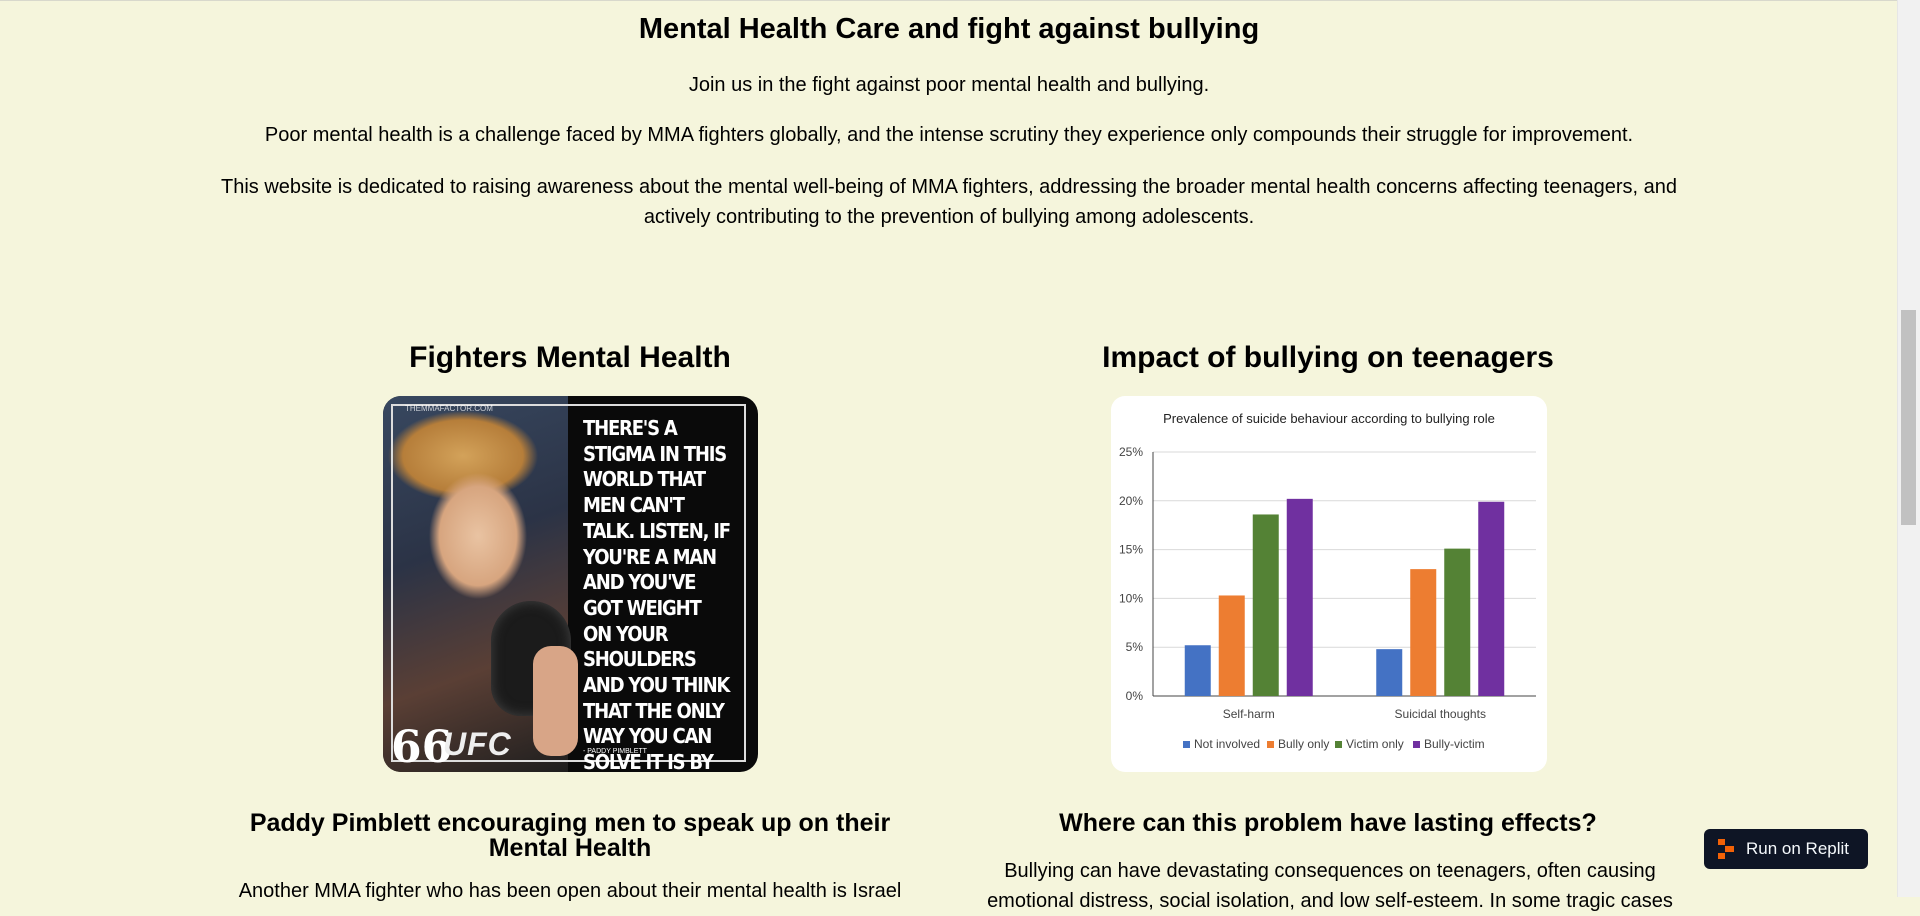  What do you see at coordinates (1908, 417) in the screenshot?
I see `scrollbar-thumb` at bounding box center [1908, 417].